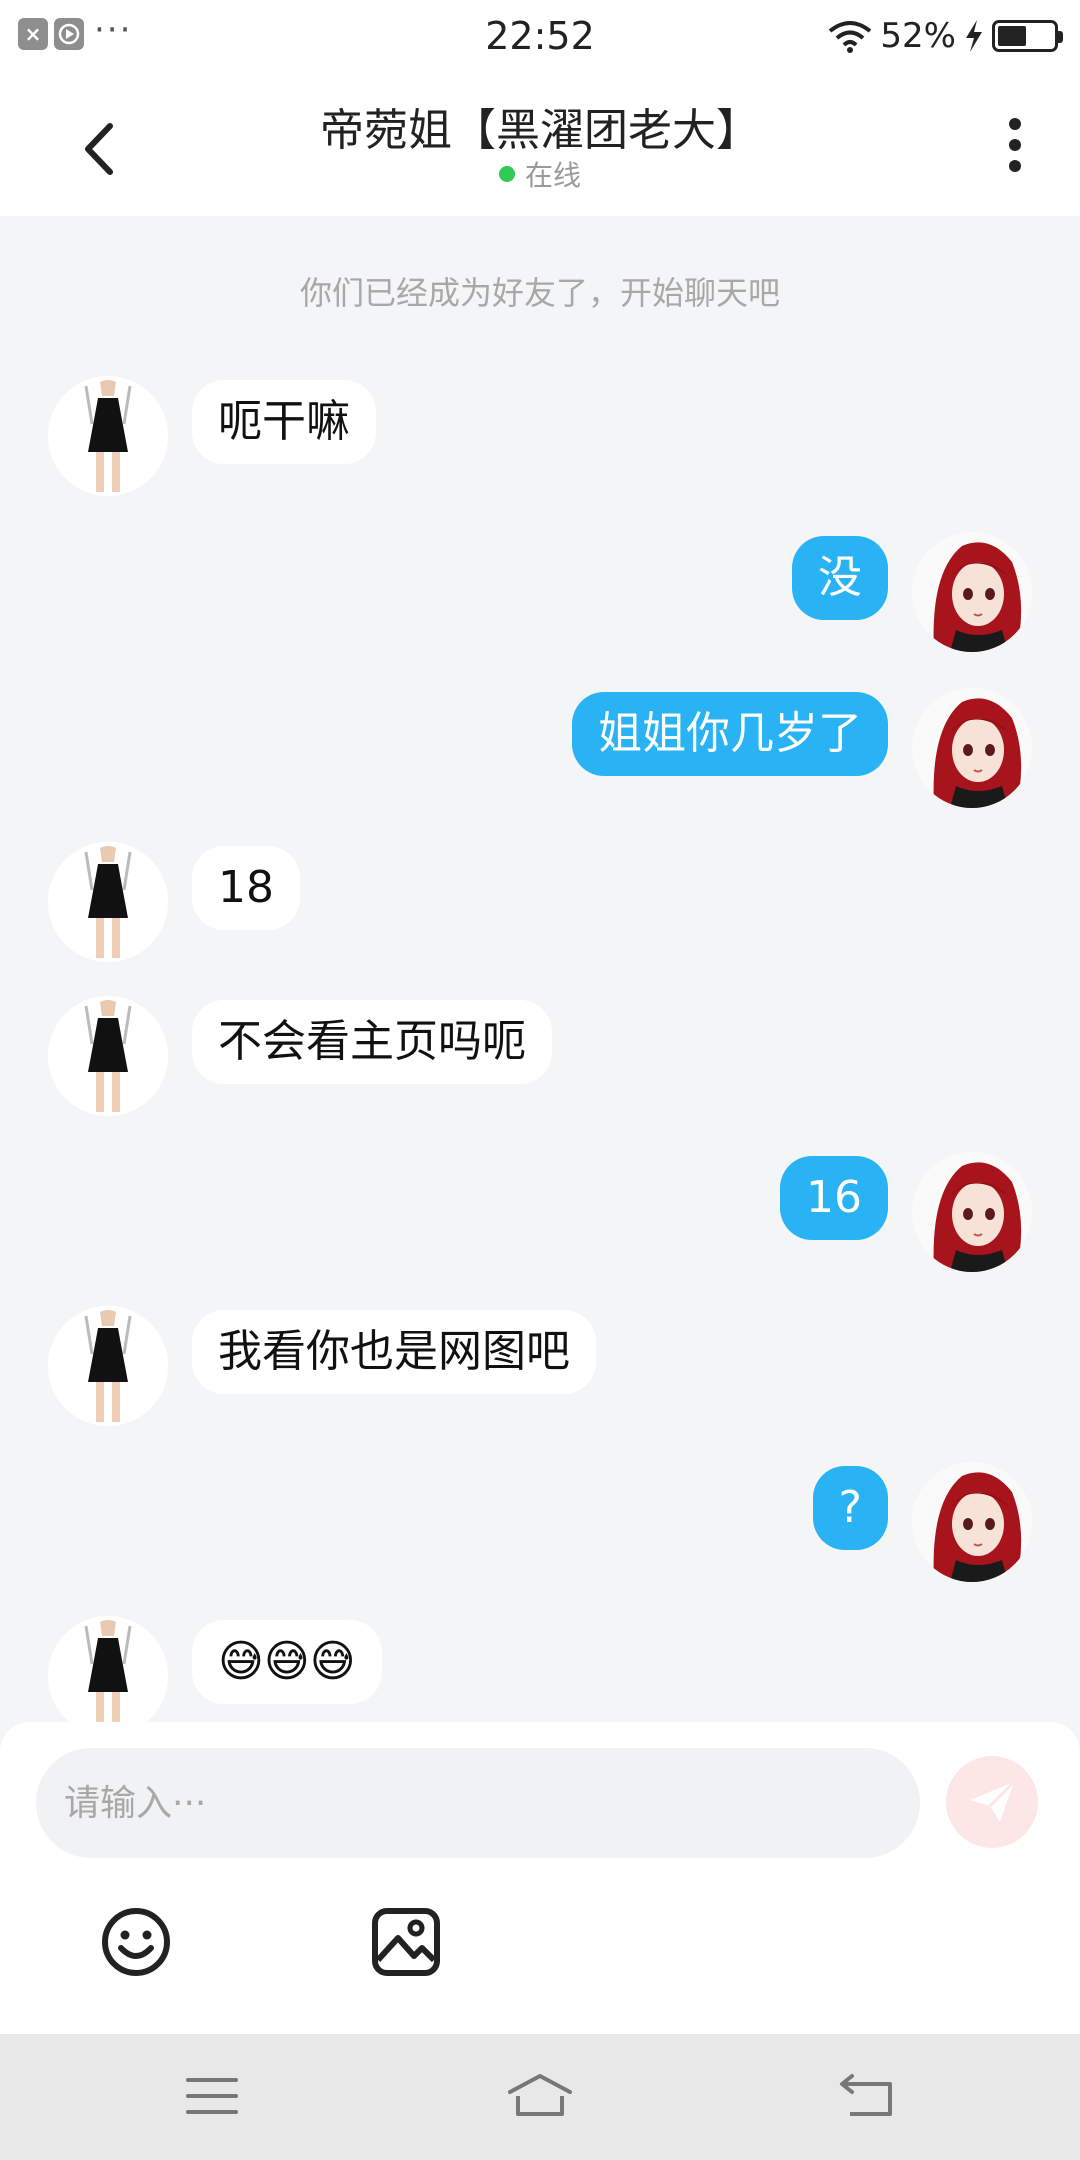 The width and height of the screenshot is (1080, 2160). I want to click on return-icon, so click(866, 2095).